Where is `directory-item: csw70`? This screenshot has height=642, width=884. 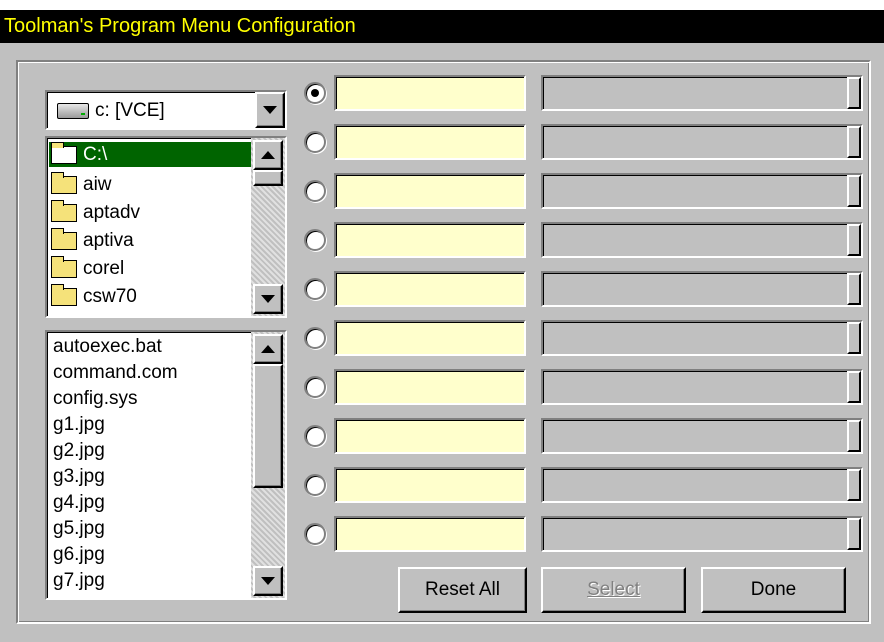 directory-item: csw70 is located at coordinates (94, 296).